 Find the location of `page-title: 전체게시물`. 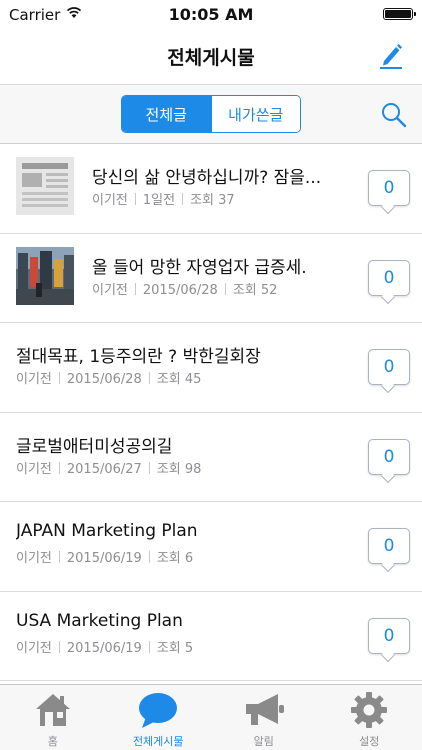

page-title: 전체게시물 is located at coordinates (211, 58).